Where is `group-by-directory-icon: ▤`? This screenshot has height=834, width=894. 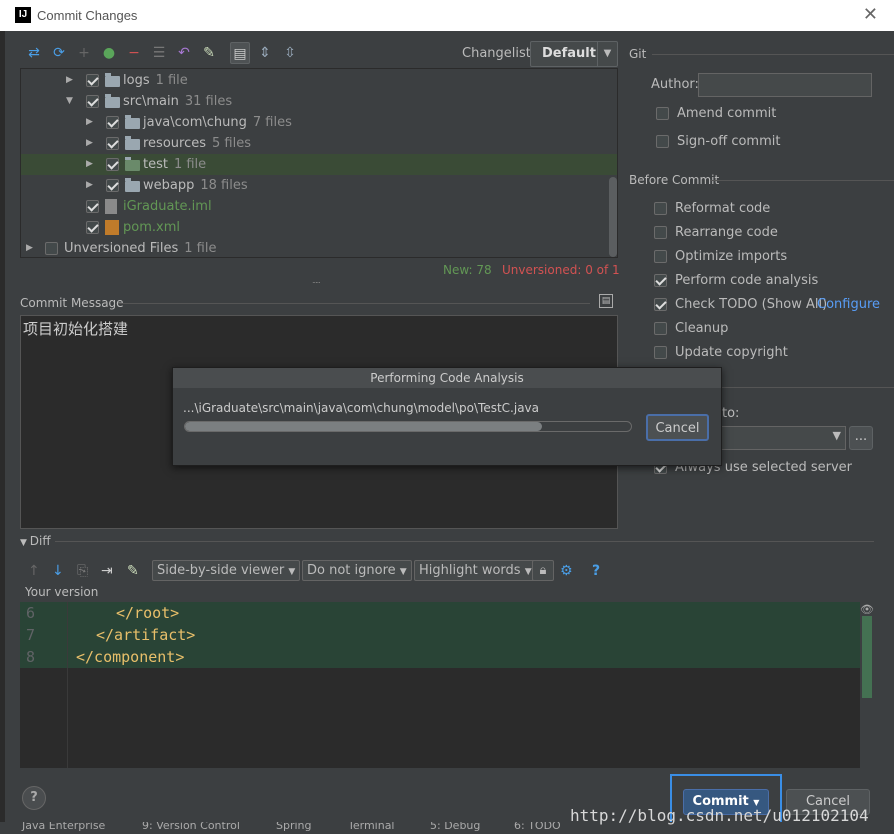 group-by-directory-icon: ▤ is located at coordinates (240, 53).